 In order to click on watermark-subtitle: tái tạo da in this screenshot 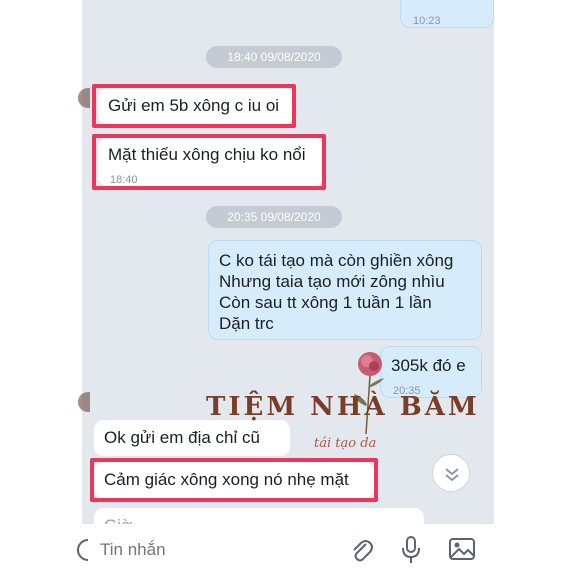, I will do `click(345, 443)`.